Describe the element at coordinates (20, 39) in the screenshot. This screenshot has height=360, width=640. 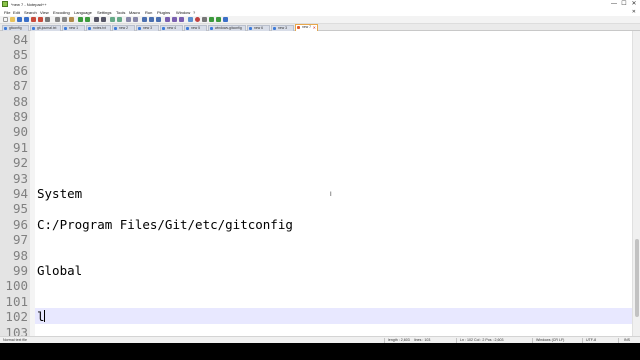
I see `line-number: 84` at that location.